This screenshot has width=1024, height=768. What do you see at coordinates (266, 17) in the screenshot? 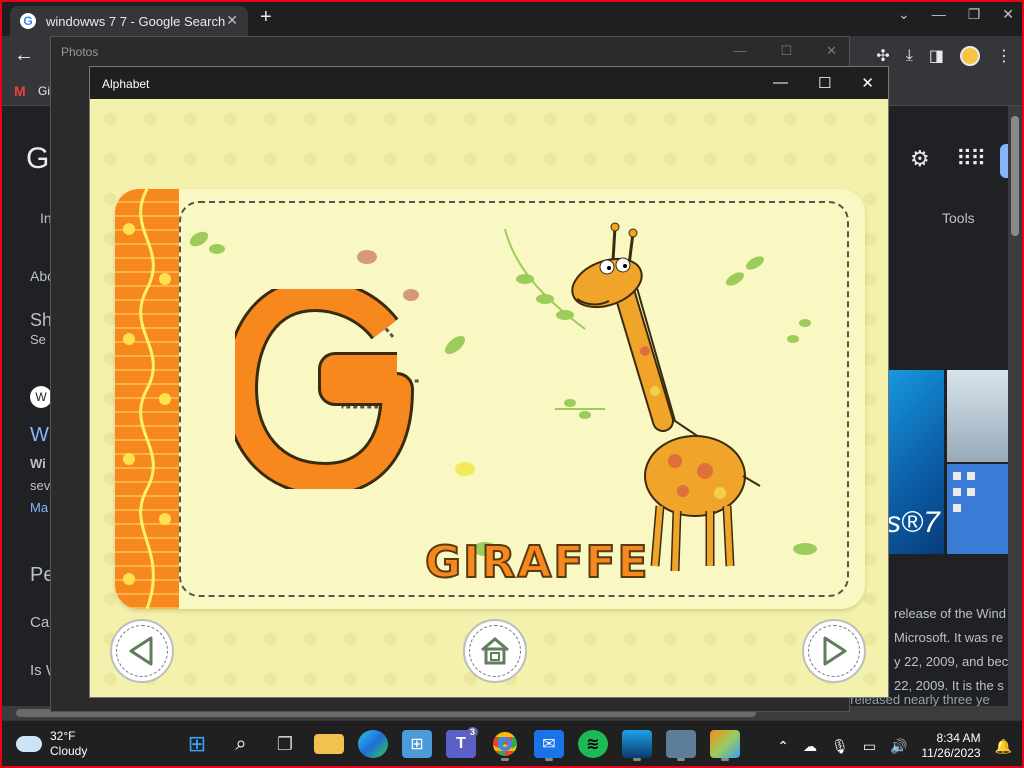
I see `new-tab-button: +` at bounding box center [266, 17].